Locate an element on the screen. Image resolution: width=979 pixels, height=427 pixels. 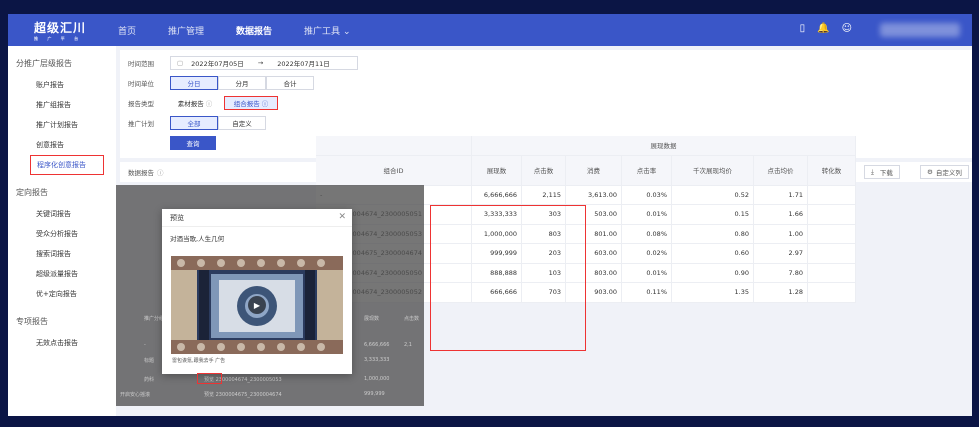
sidebar-group: 定向报告 is located at coordinates (32, 192).